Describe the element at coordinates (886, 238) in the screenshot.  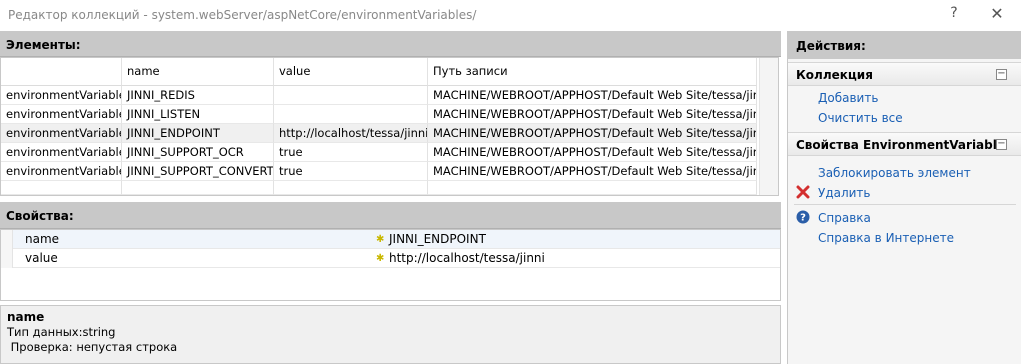
I see `online-help-link: Справка в Интернете` at that location.